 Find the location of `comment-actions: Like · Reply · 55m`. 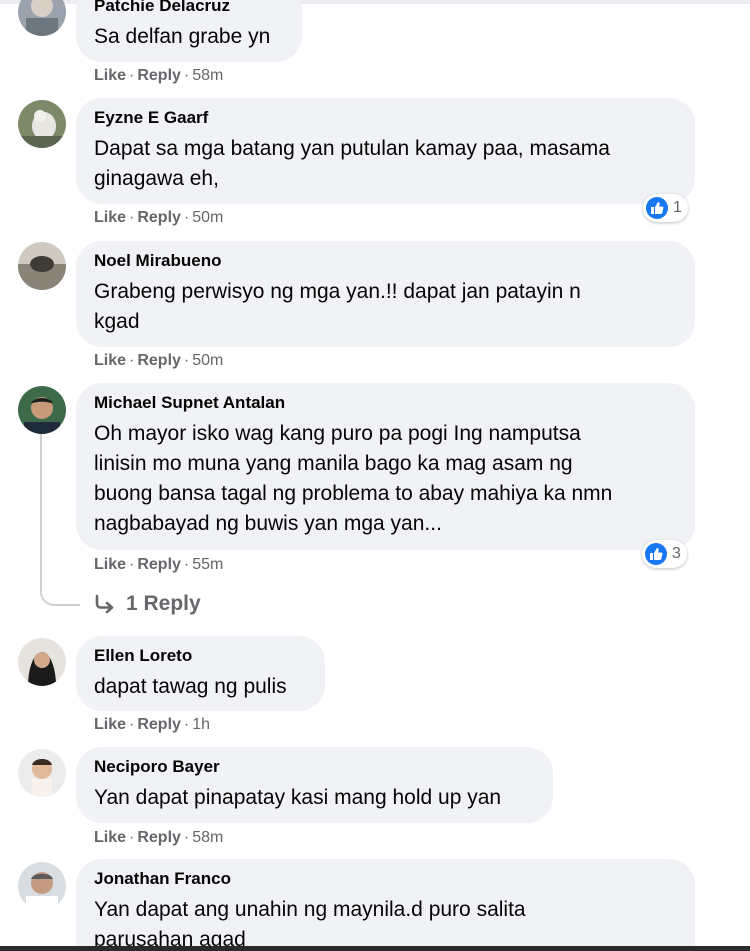

comment-actions: Like · Reply · 55m is located at coordinates (158, 565).